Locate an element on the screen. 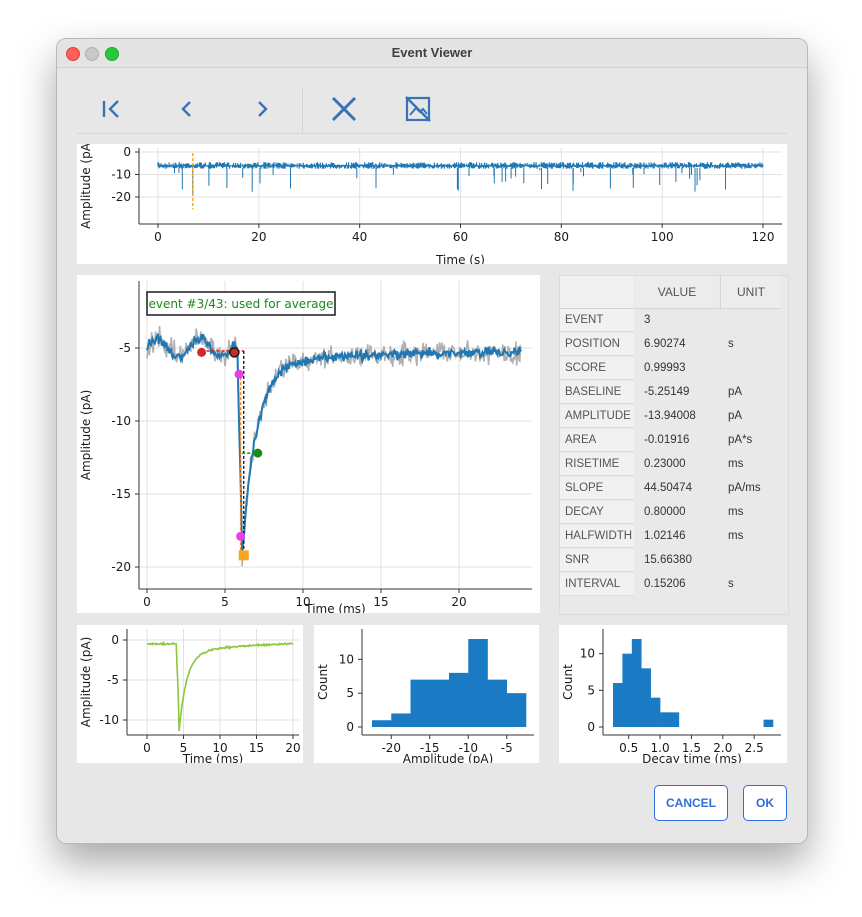 The height and width of the screenshot is (917, 862). row-value: 0.23000 is located at coordinates (665, 464).